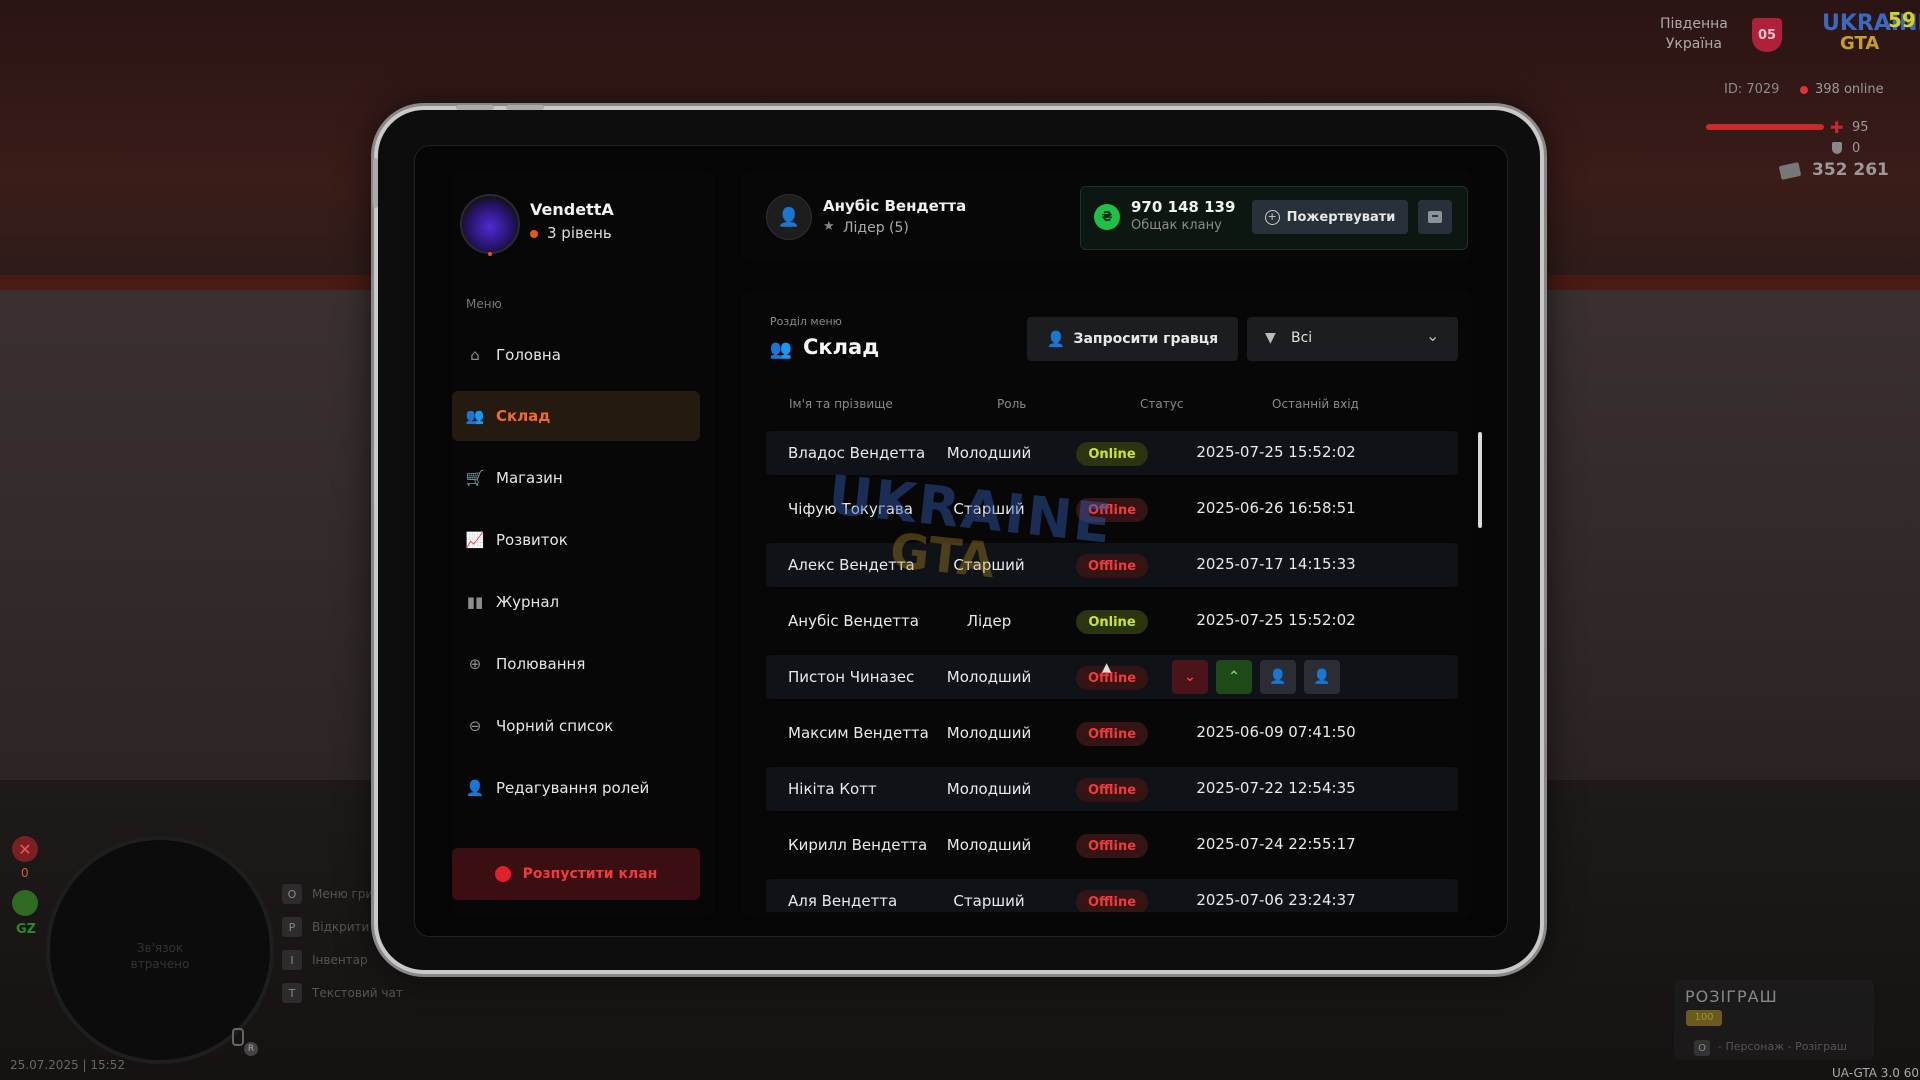 The height and width of the screenshot is (1080, 1920). Describe the element at coordinates (579, 233) in the screenshot. I see `clan-level: 3 рівень` at that location.